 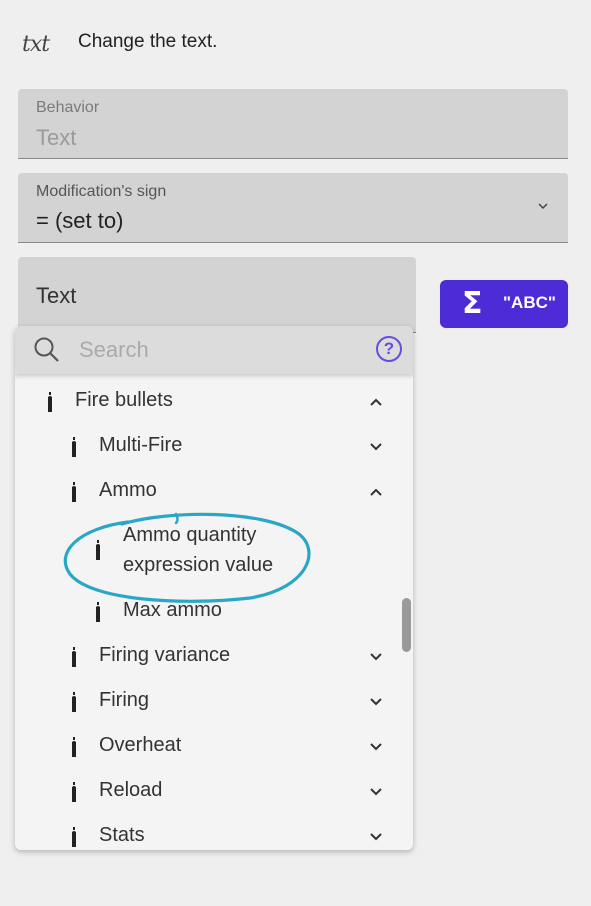 I want to click on tree-item-label: Stats, so click(x=122, y=835).